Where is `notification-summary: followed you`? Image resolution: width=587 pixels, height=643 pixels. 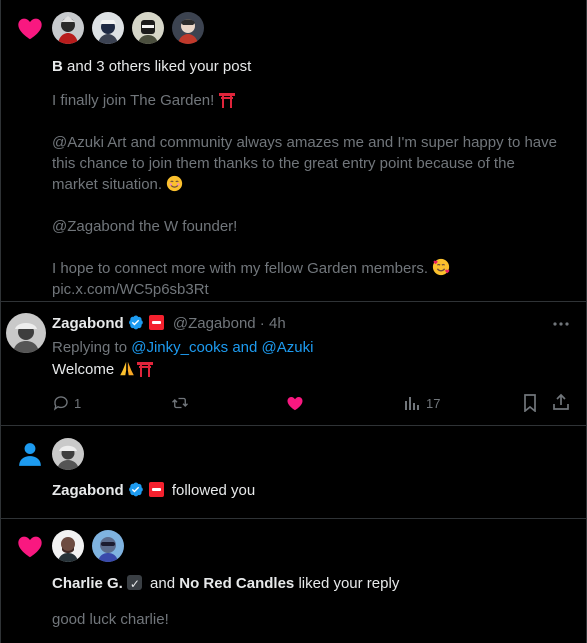
notification-summary: followed you is located at coordinates (213, 490).